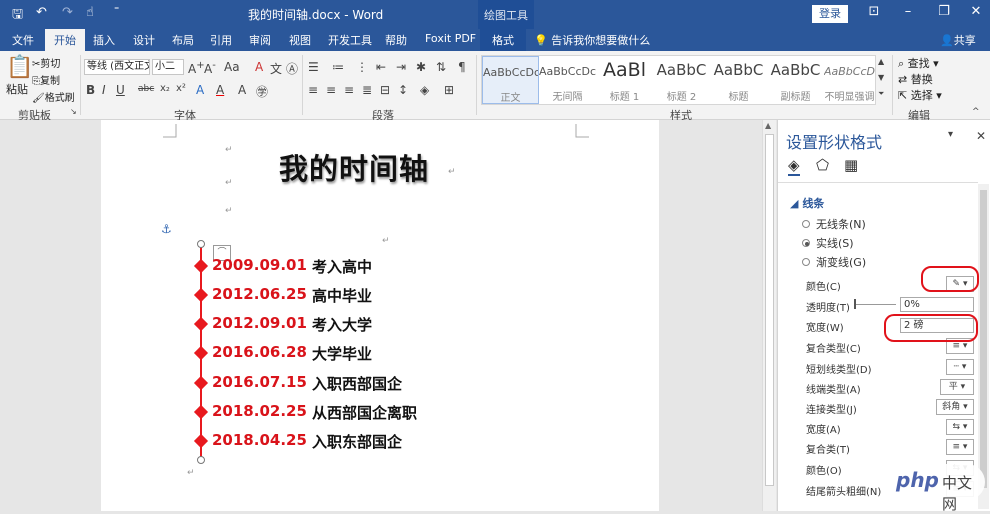 The width and height of the screenshot is (990, 514). Describe the element at coordinates (769, 310) in the screenshot. I see `scrollbar-thumb` at that location.